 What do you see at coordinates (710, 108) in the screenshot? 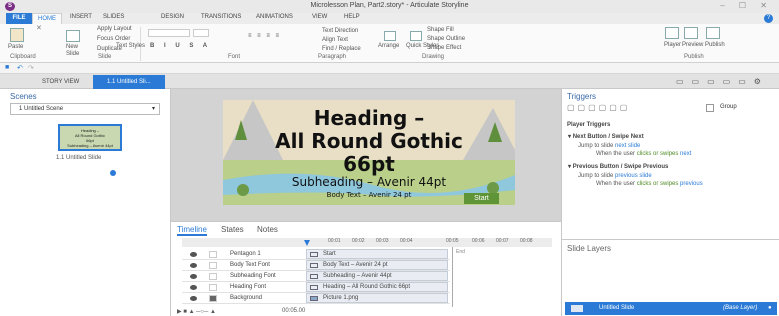
I see `group-checkbox` at bounding box center [710, 108].